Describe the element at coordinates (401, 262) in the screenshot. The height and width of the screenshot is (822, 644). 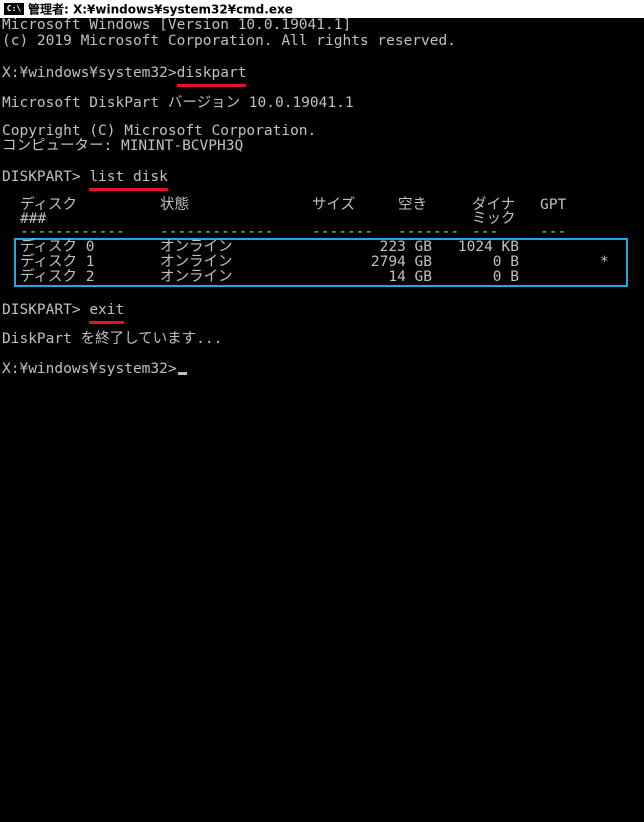
I see `disk-row-1-size: 2794 GB` at that location.